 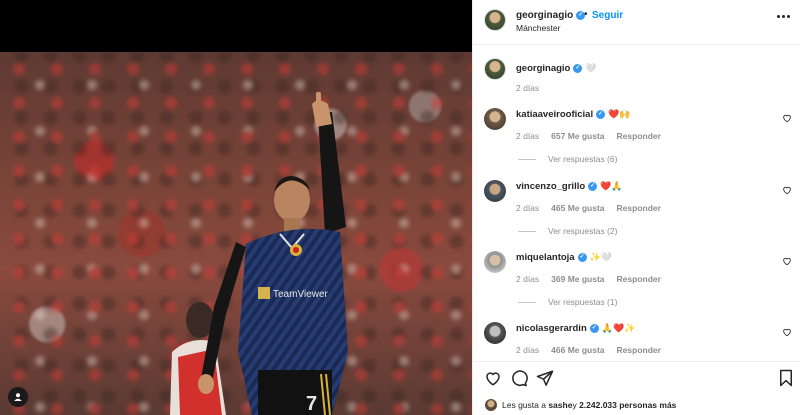 I want to click on more-options-icon, so click(x=783, y=16).